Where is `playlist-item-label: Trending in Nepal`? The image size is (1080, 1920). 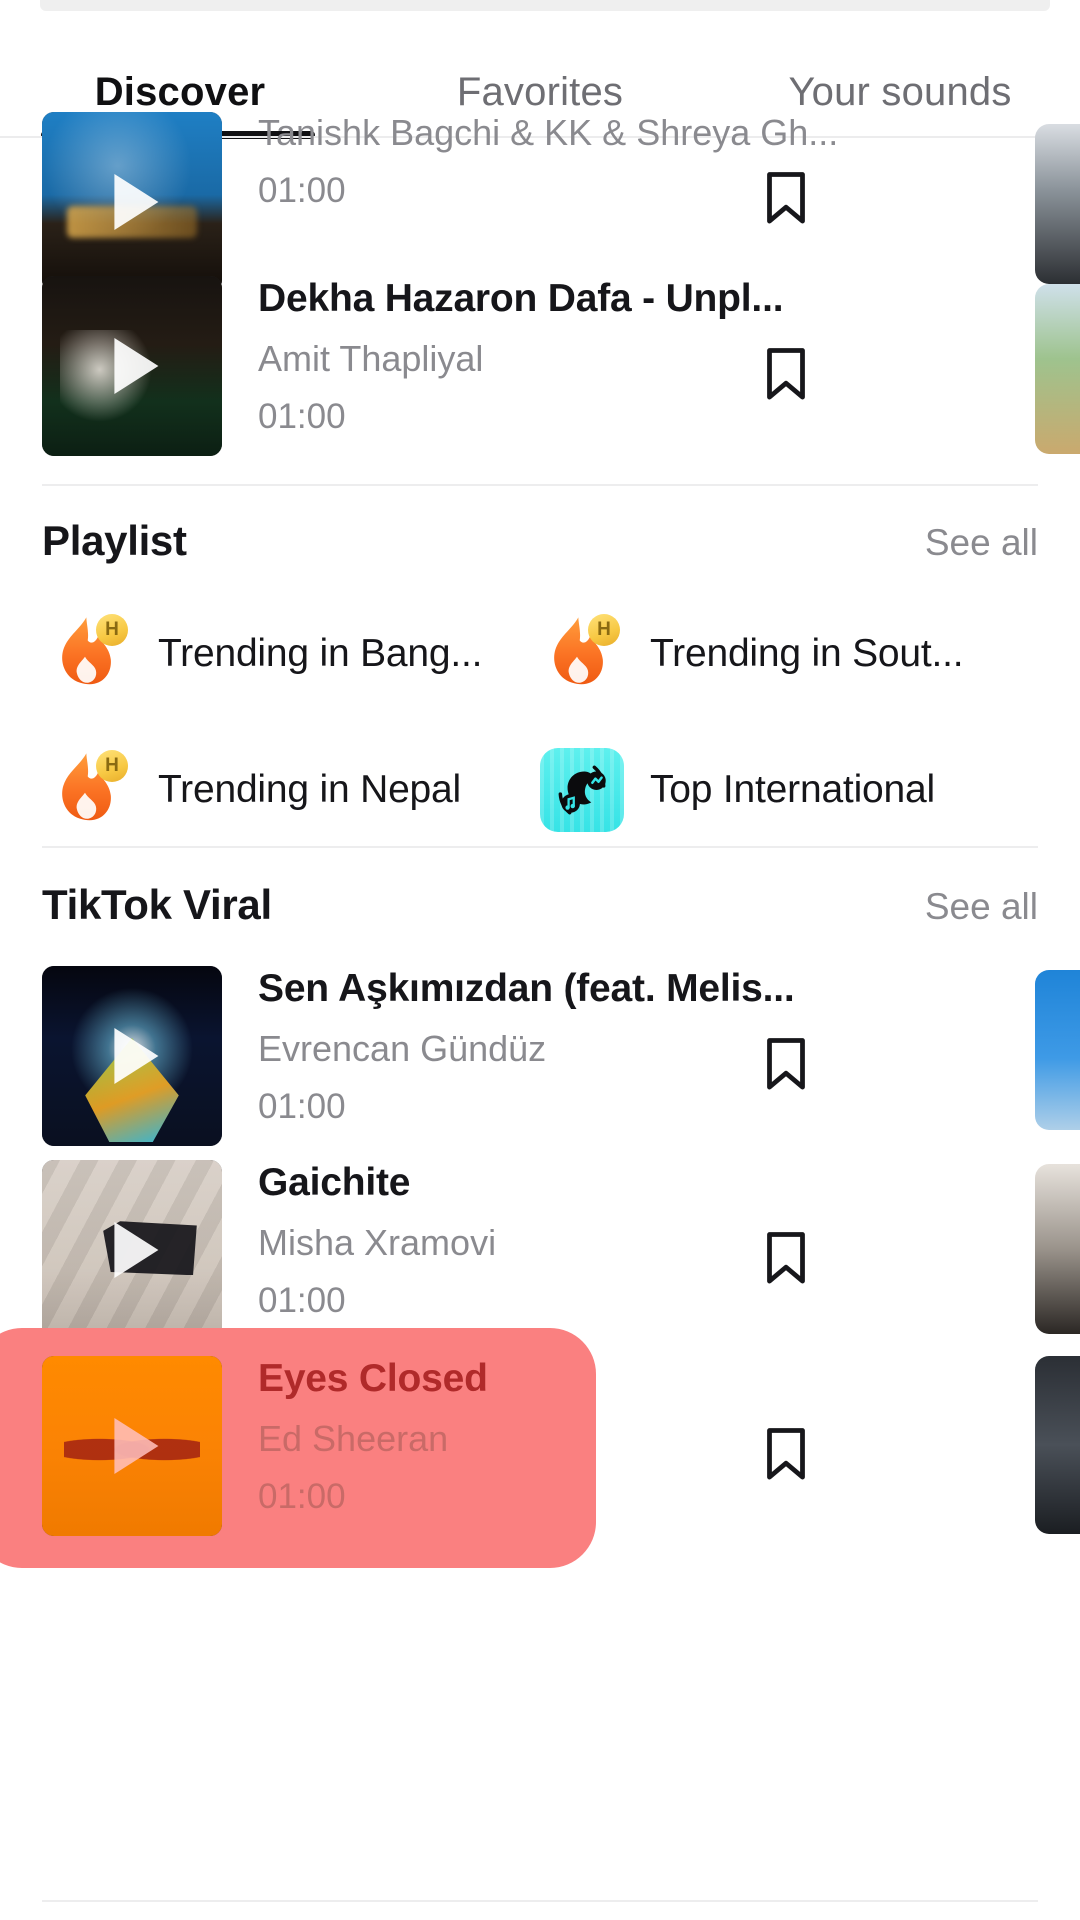 playlist-item-label: Trending in Nepal is located at coordinates (310, 789).